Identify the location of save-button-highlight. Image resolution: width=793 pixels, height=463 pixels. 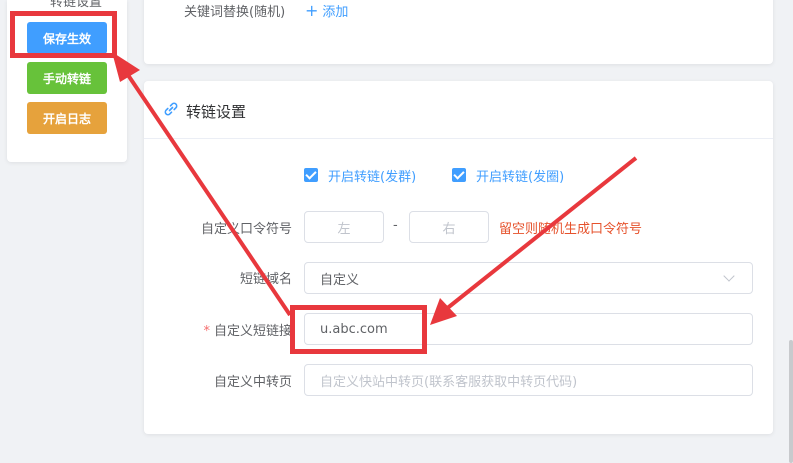
(63, 34).